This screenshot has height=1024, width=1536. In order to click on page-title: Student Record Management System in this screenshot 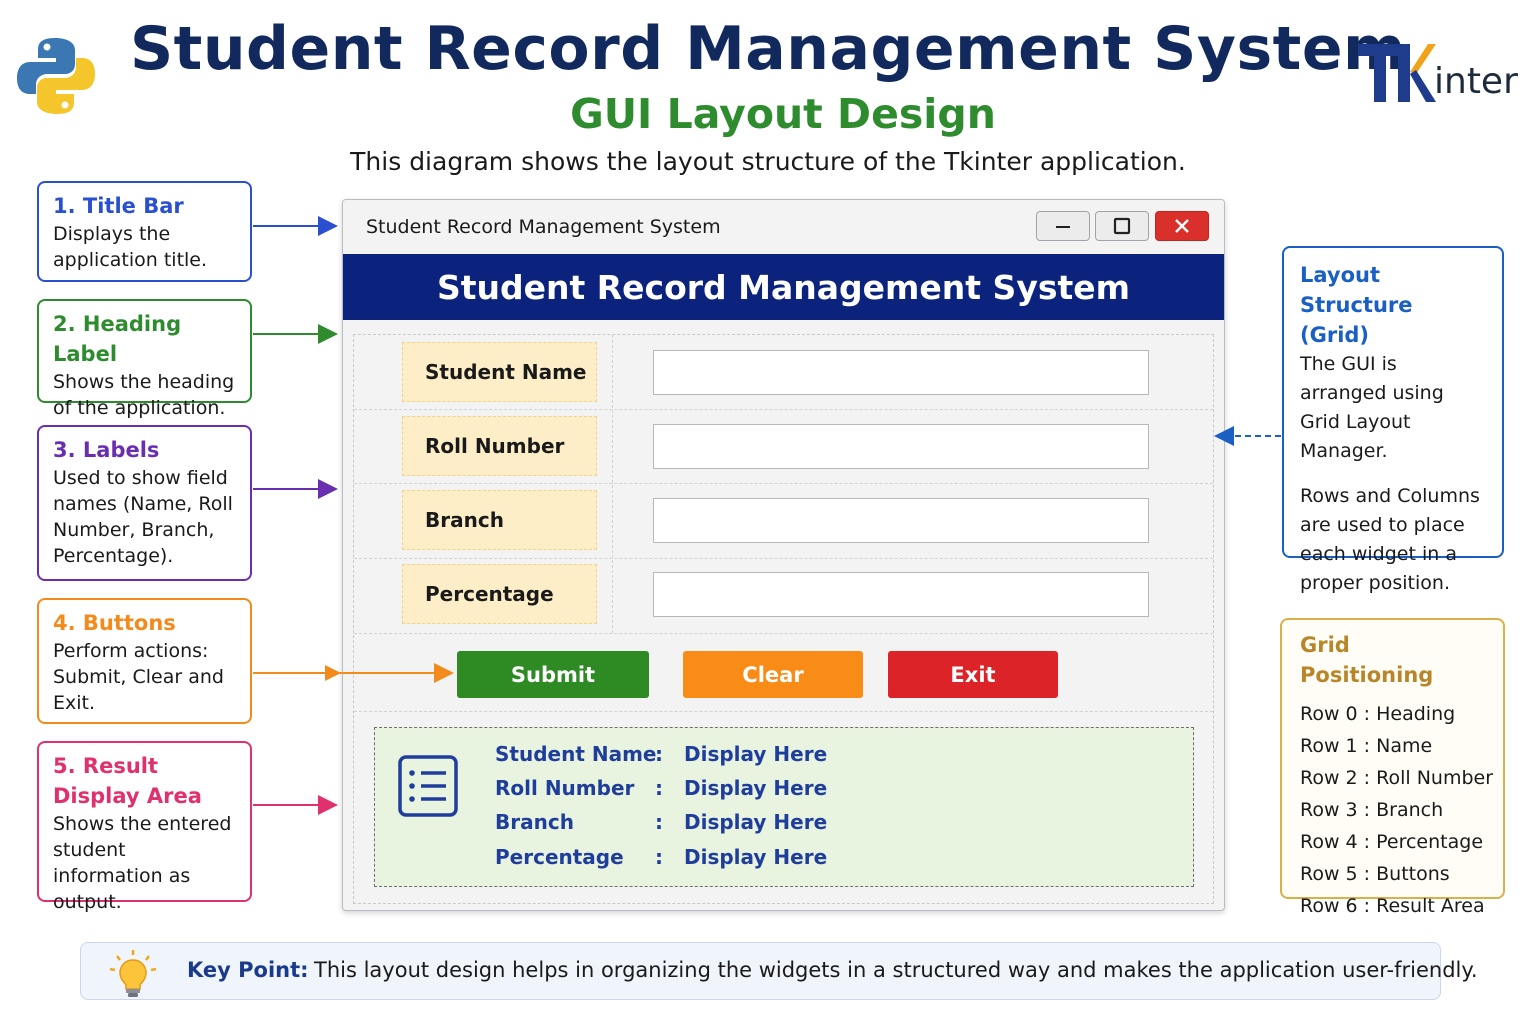, I will do `click(768, 49)`.